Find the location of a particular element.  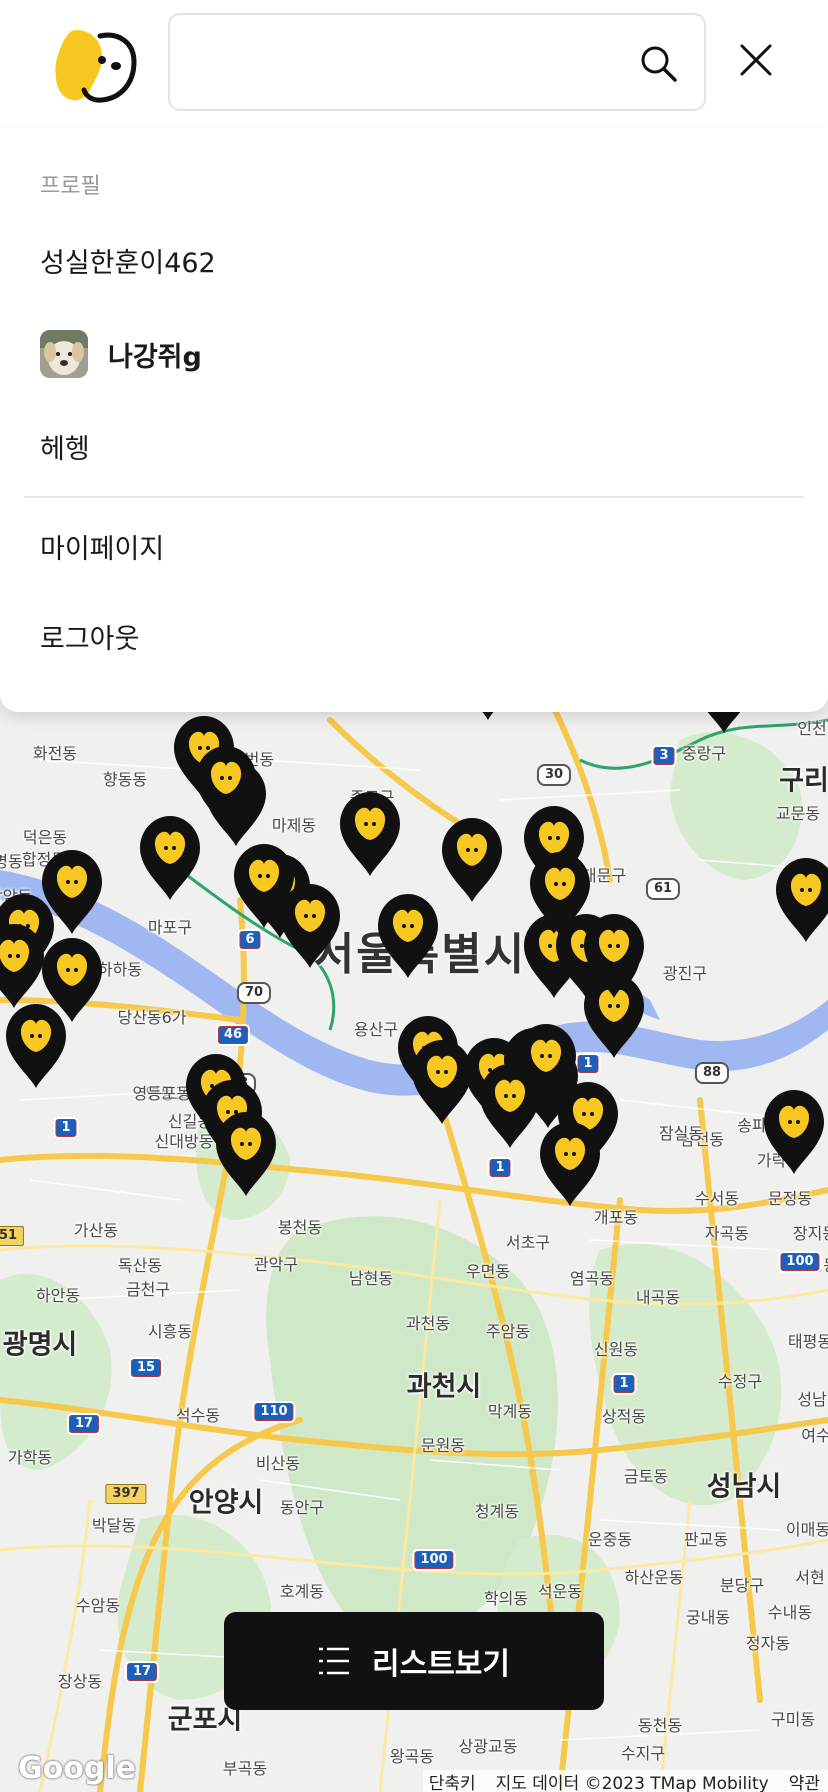

route-shield: 397 is located at coordinates (126, 1494).